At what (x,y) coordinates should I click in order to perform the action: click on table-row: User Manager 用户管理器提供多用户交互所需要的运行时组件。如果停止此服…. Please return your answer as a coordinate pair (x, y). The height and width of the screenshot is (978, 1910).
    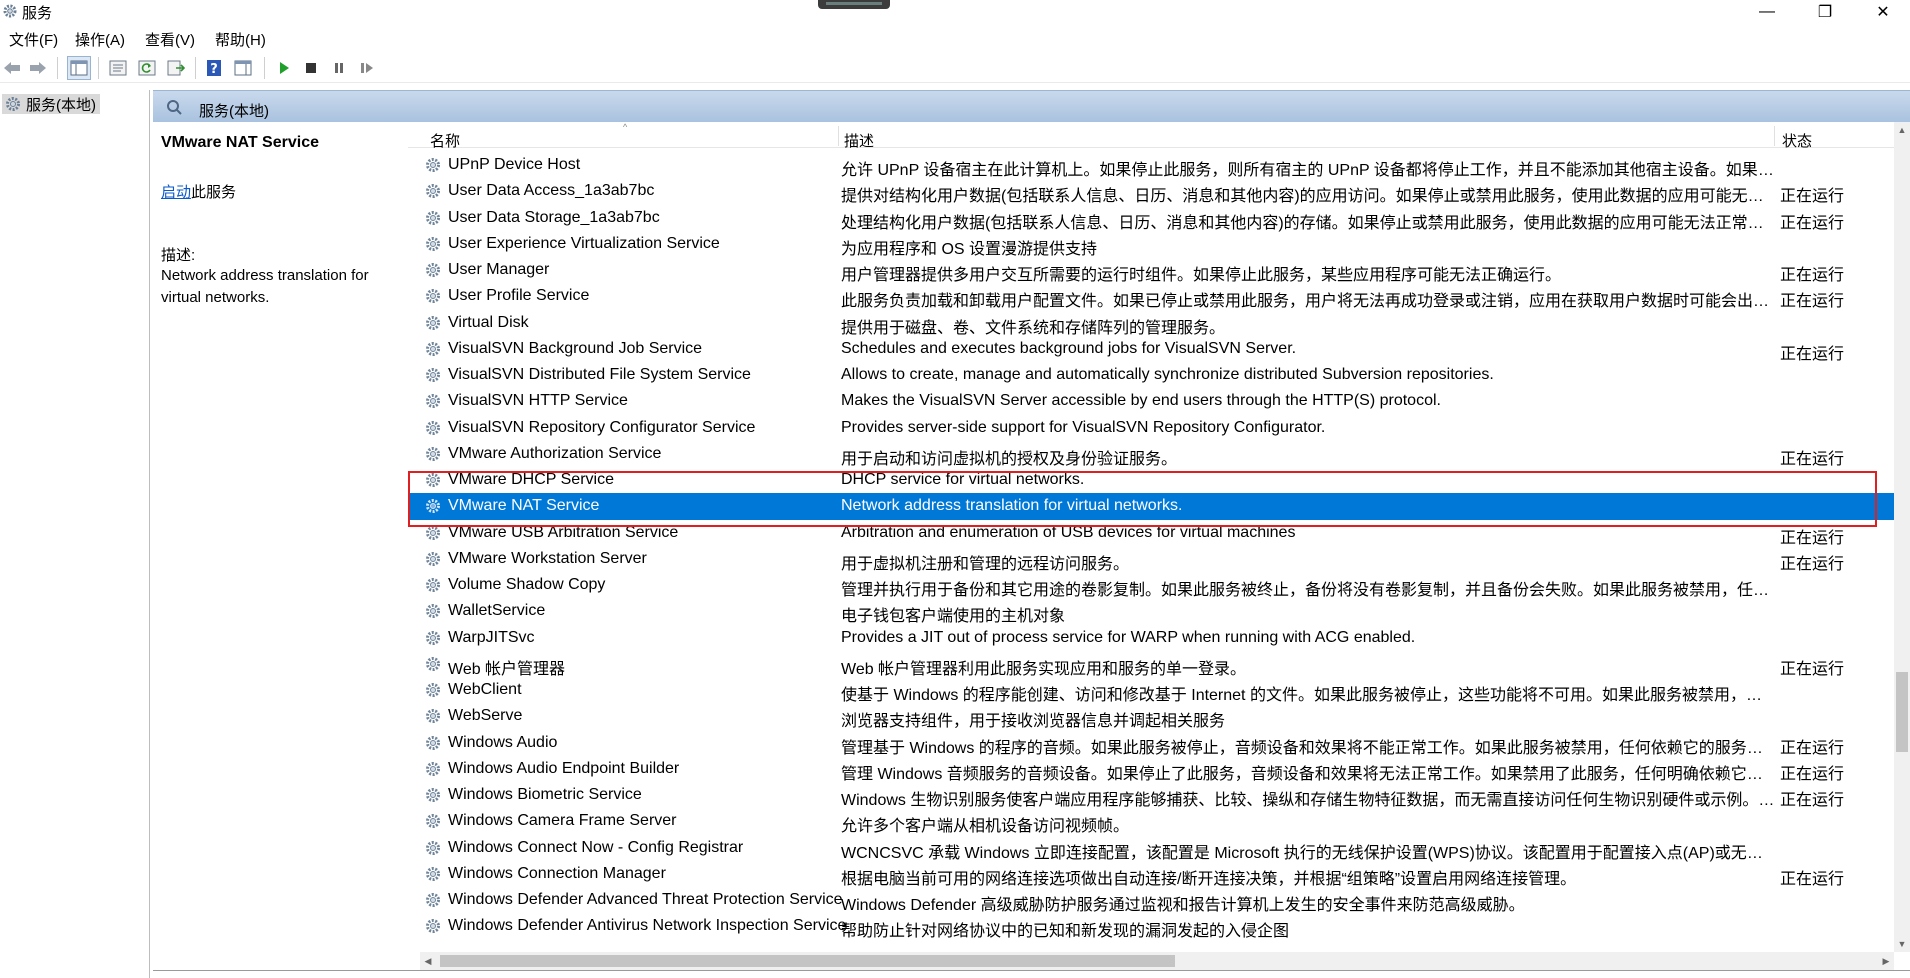
    Looking at the image, I should click on (1155, 270).